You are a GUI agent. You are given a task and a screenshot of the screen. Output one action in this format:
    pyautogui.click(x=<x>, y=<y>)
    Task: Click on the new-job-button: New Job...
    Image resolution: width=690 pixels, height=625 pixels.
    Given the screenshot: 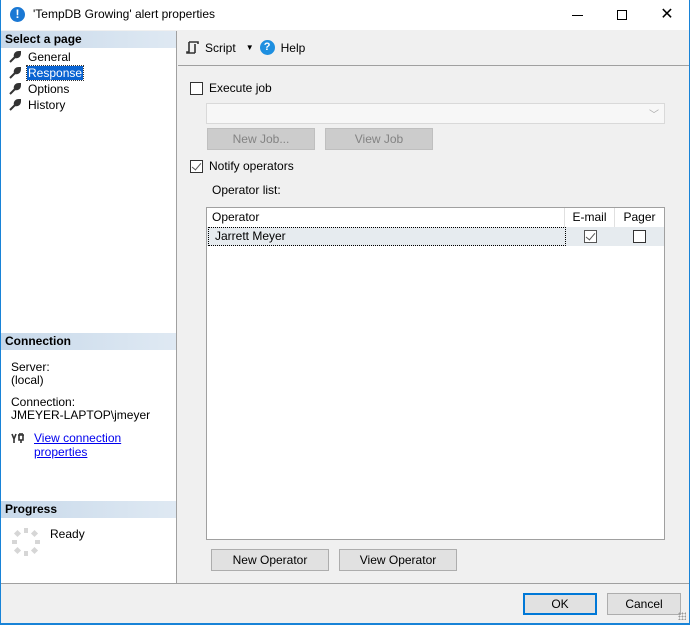 What is the action you would take?
    pyautogui.click(x=261, y=139)
    